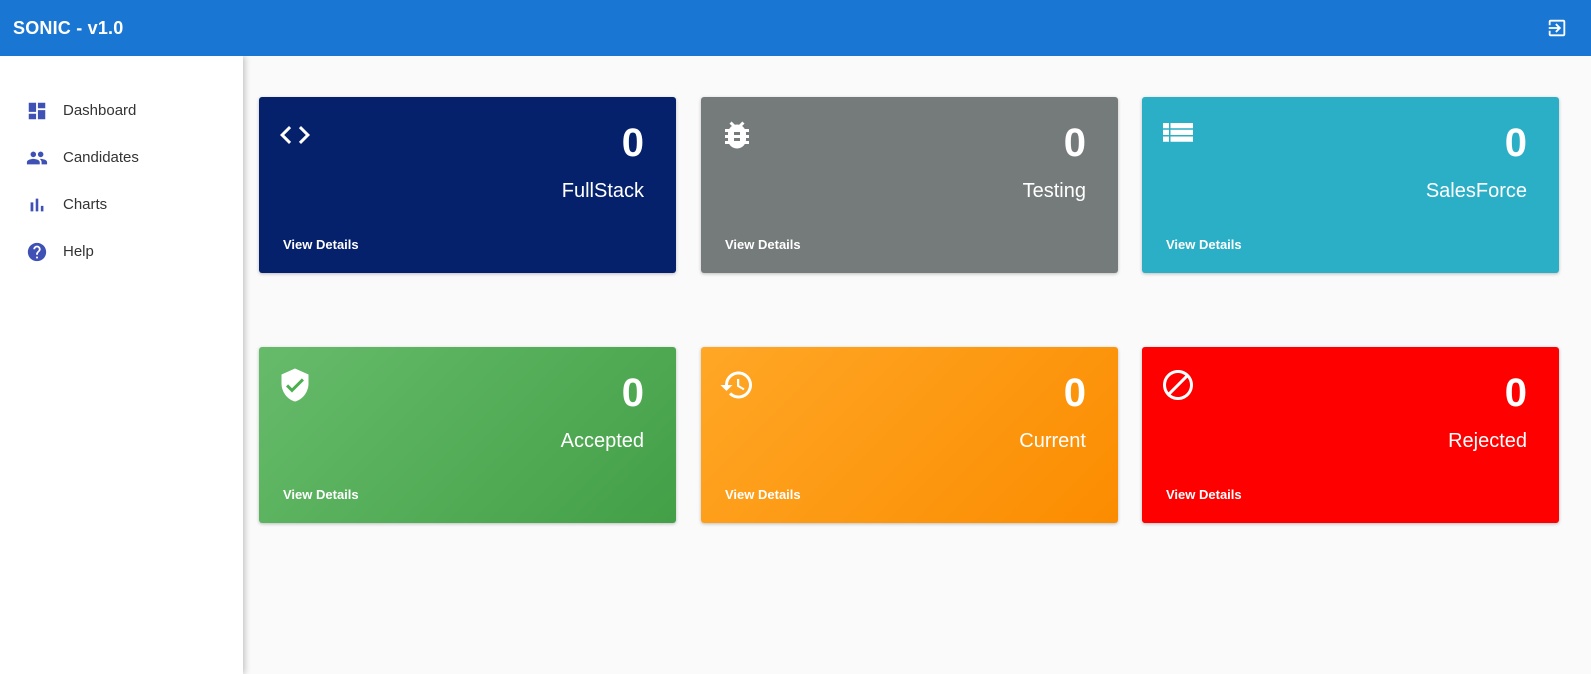 The image size is (1591, 674). Describe the element at coordinates (1178, 385) in the screenshot. I see `block-icon` at that location.